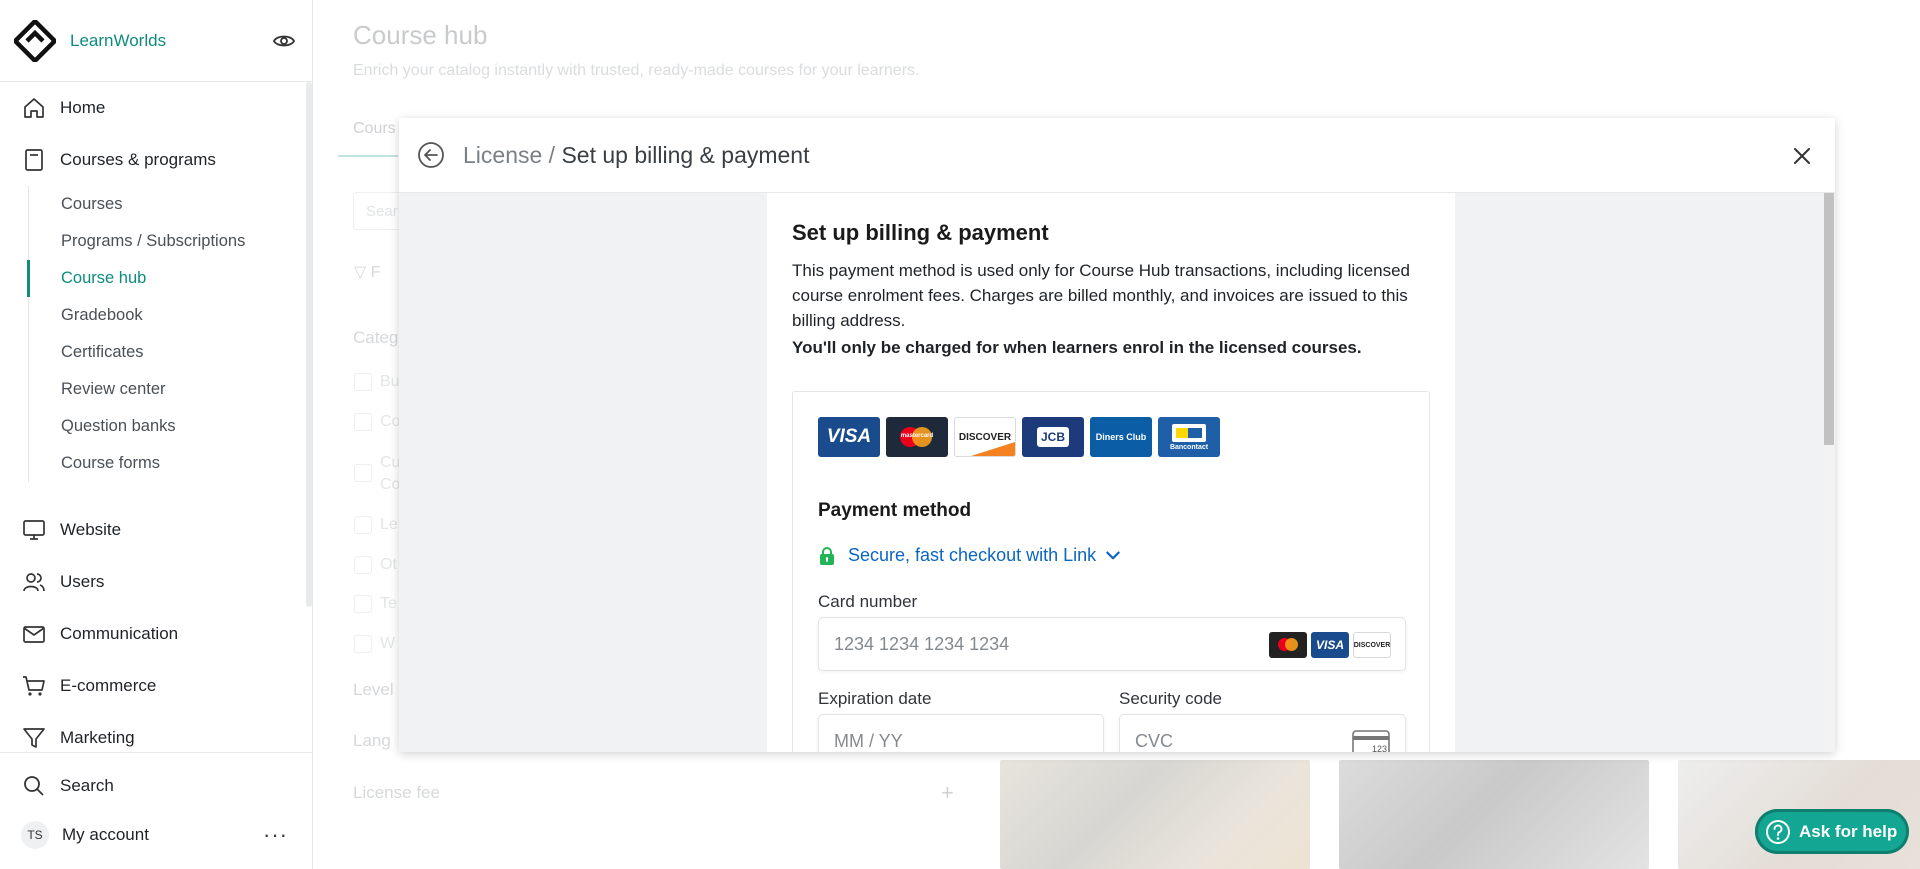 This screenshot has width=1920, height=869. I want to click on close-icon, so click(1802, 156).